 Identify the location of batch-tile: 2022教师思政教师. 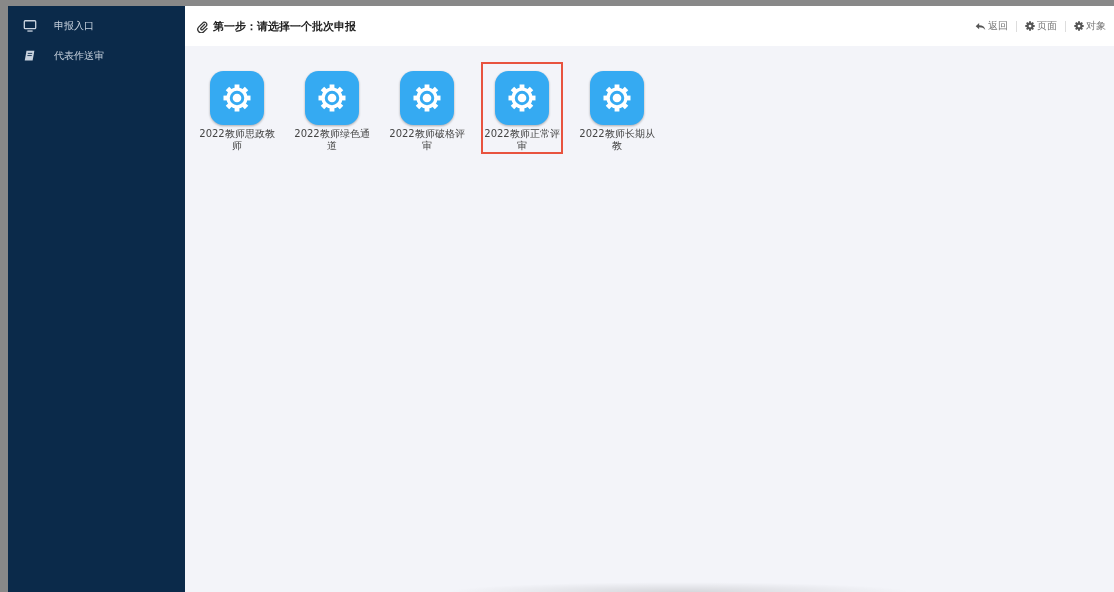
(237, 108).